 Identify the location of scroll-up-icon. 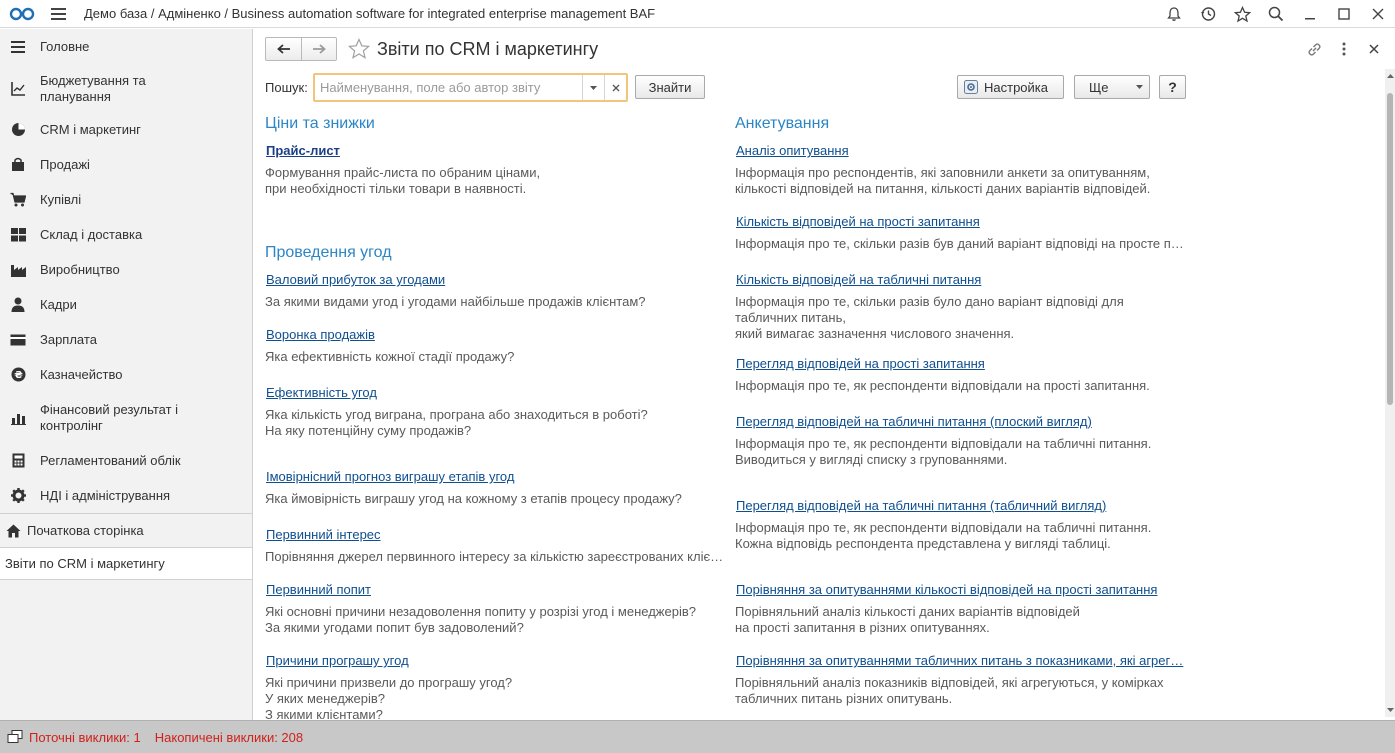
(1390, 76).